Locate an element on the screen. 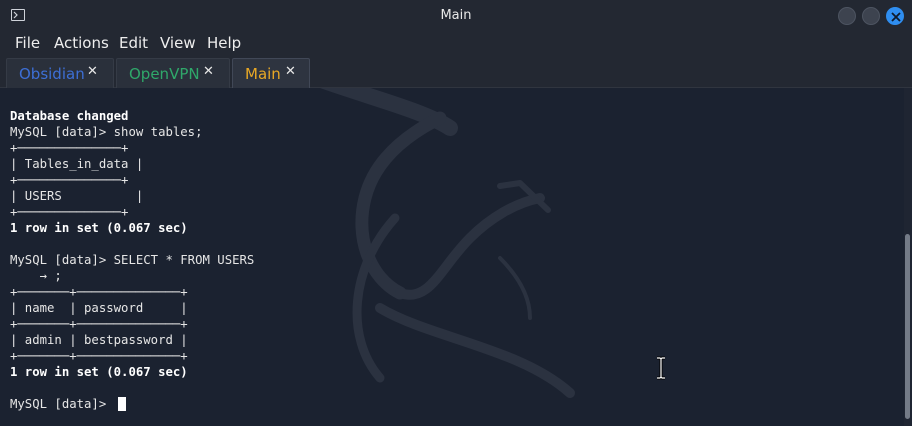 Image resolution: width=912 pixels, height=426 pixels. menu-edit: Edit is located at coordinates (133, 43).